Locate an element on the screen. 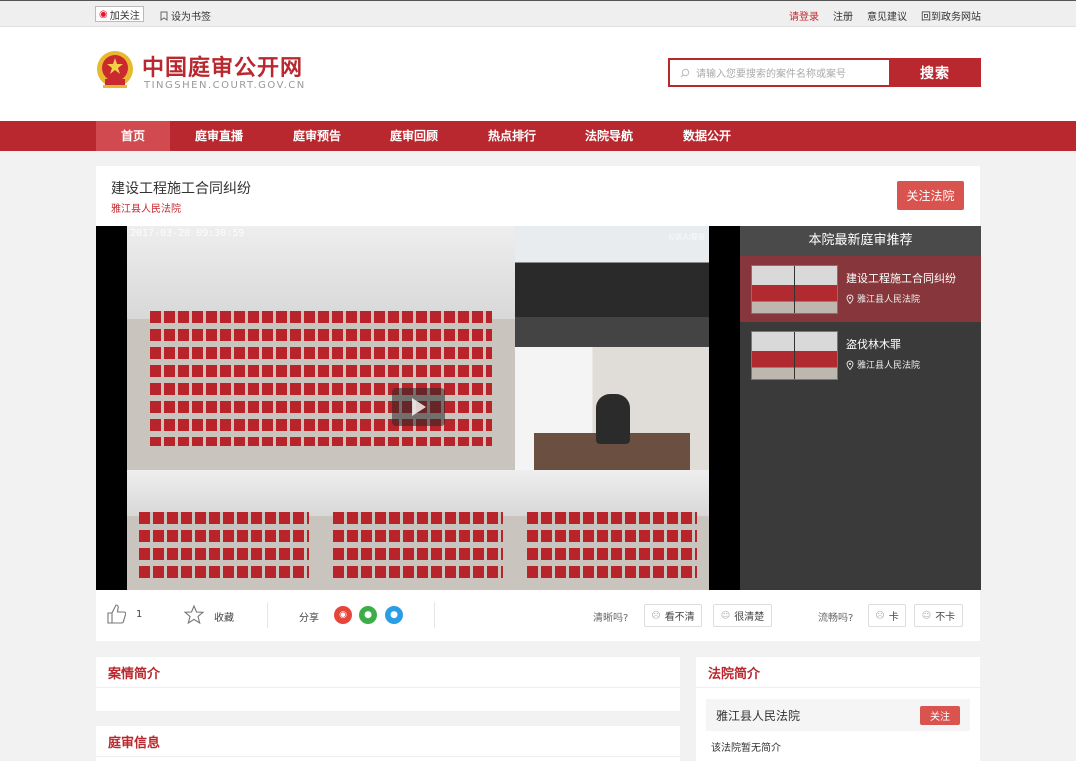 This screenshot has height=761, width=1076. court-name: 雅江县人民法院 is located at coordinates (758, 715).